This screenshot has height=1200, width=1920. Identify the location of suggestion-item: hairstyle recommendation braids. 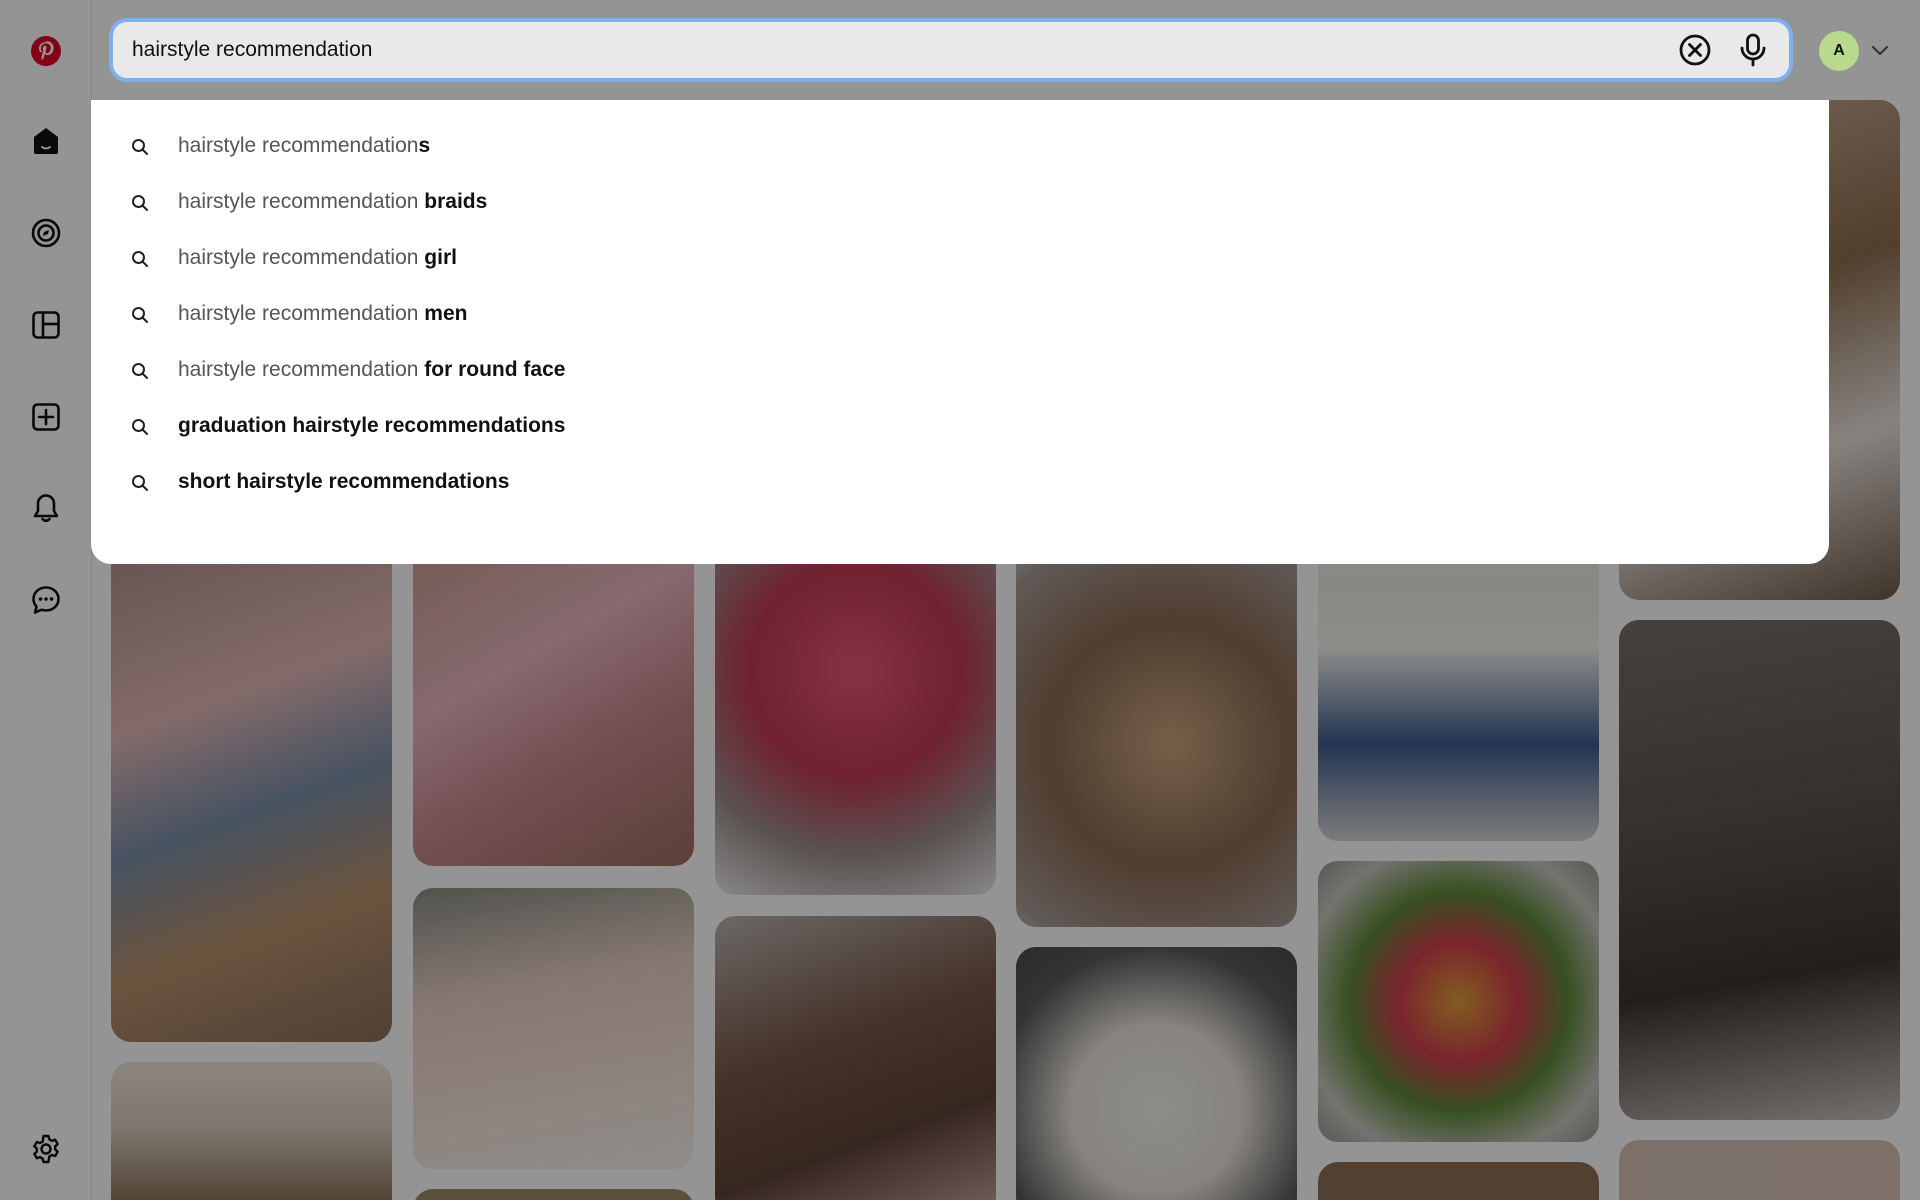
(960, 202).